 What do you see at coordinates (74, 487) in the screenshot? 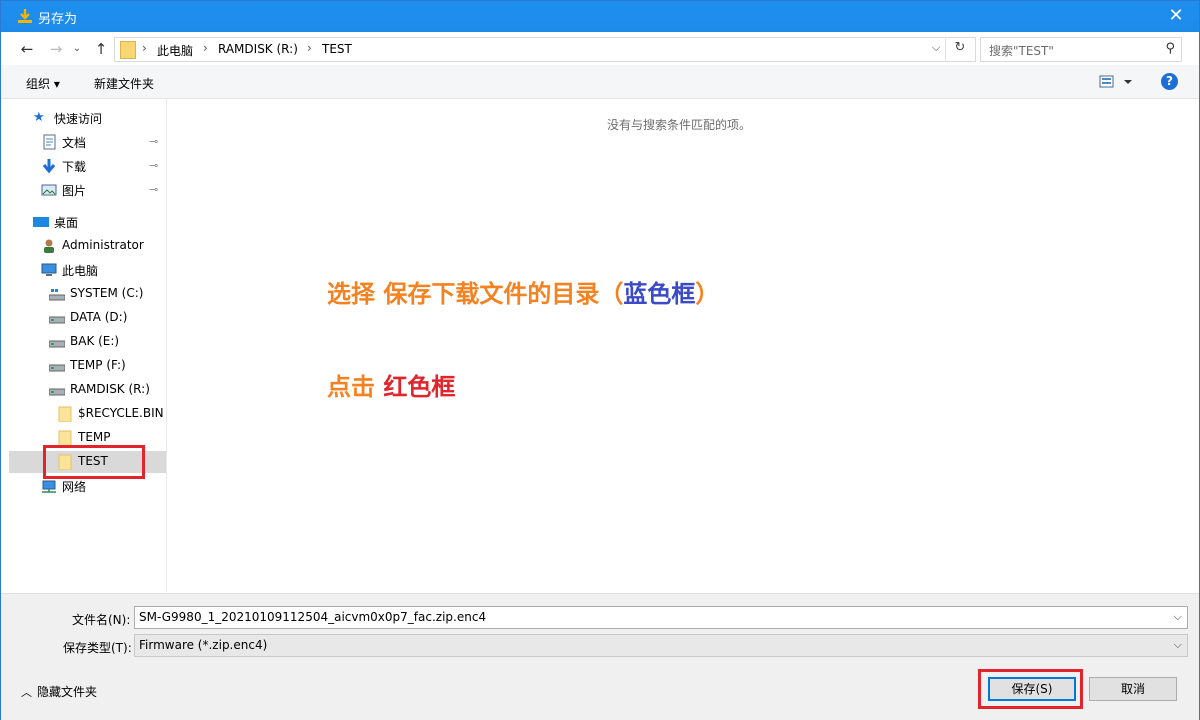
I see `sidebar-item-label: 网络` at bounding box center [74, 487].